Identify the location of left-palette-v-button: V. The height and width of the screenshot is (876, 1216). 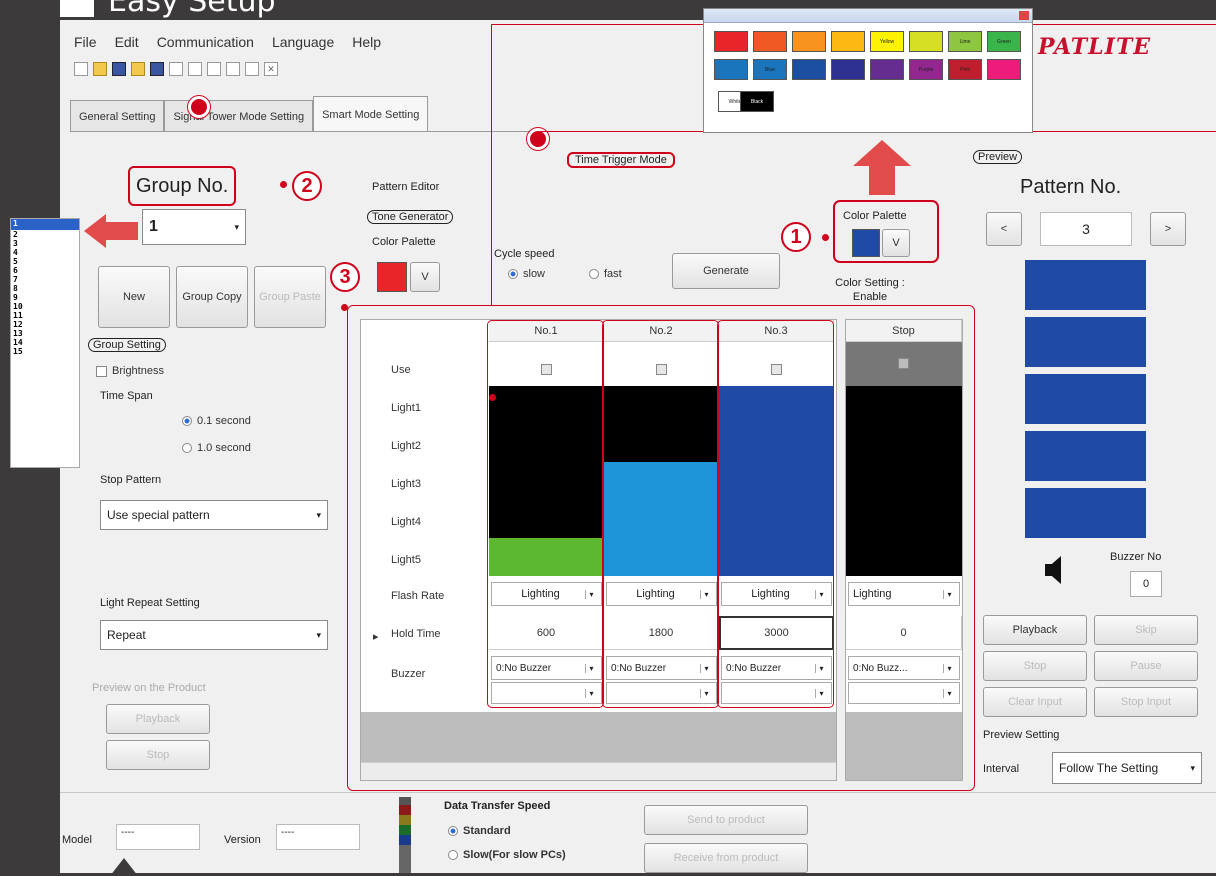
(425, 277).